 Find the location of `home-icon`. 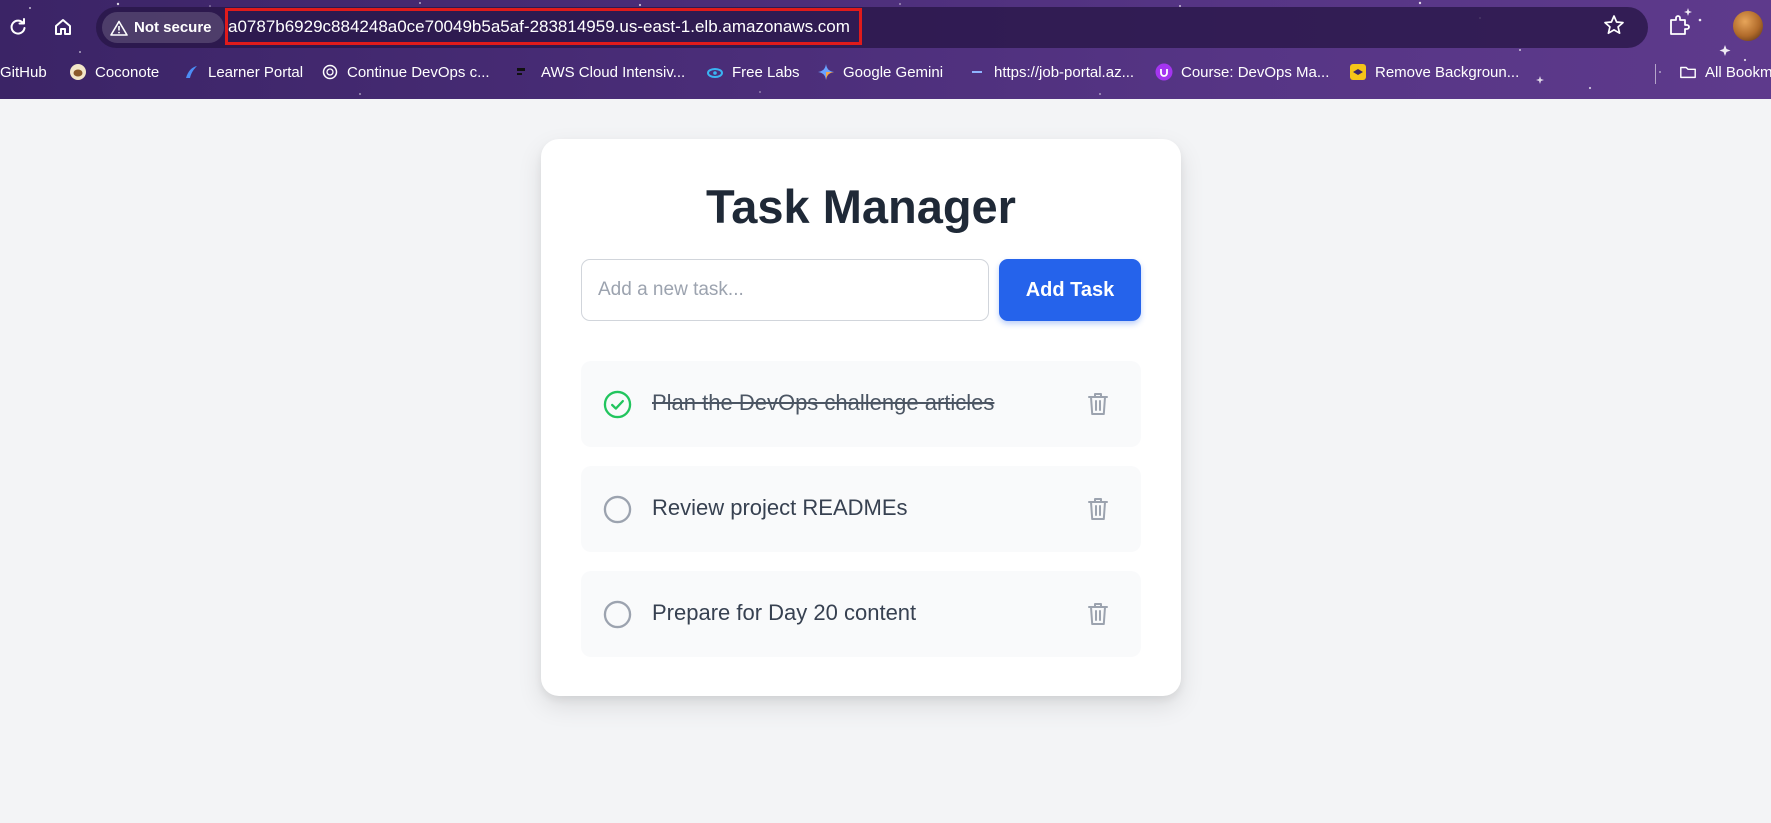

home-icon is located at coordinates (63, 27).